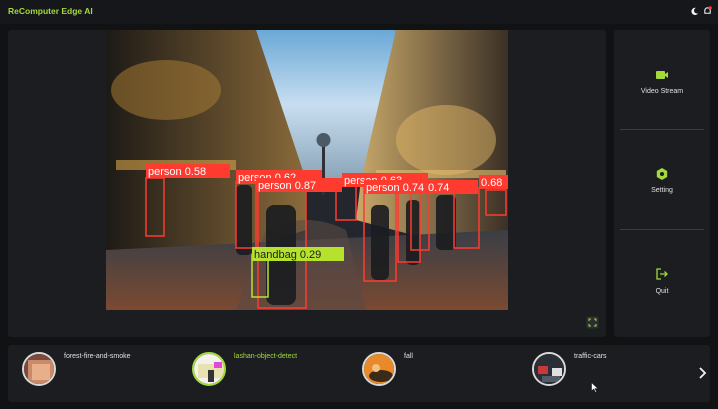 This screenshot has height=409, width=718. I want to click on menu-item-setting: Setting, so click(662, 179).